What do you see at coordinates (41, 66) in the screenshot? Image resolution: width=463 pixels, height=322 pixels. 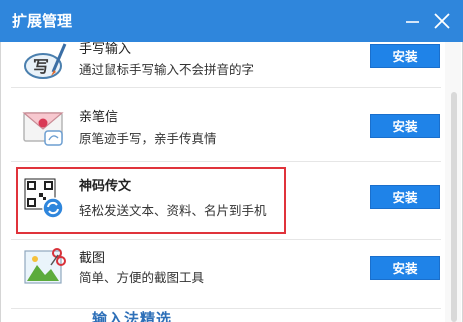 I see `svg-text: 写` at bounding box center [41, 66].